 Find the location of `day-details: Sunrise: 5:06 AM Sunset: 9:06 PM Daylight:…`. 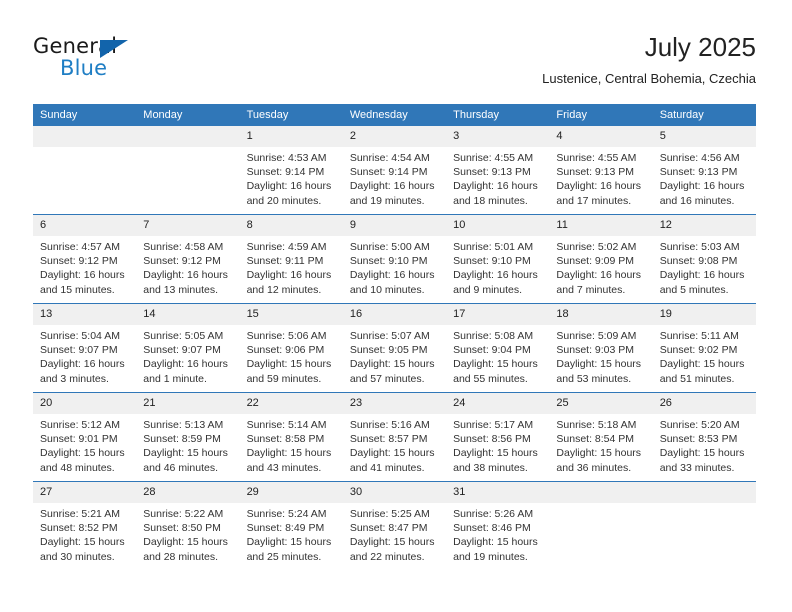

day-details: Sunrise: 5:06 AM Sunset: 9:06 PM Daylight:… is located at coordinates (291, 355).